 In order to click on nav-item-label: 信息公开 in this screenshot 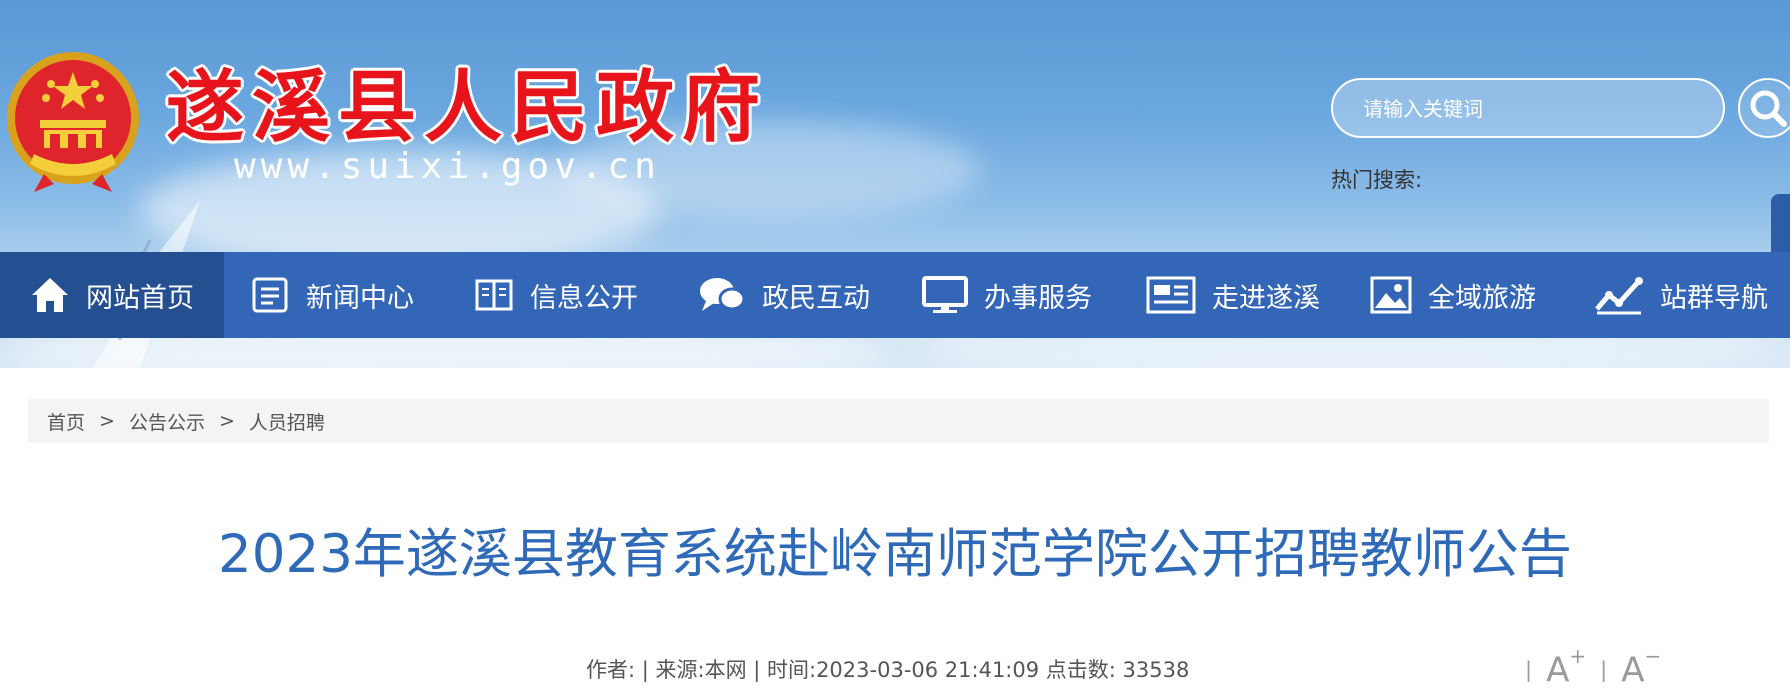, I will do `click(584, 298)`.